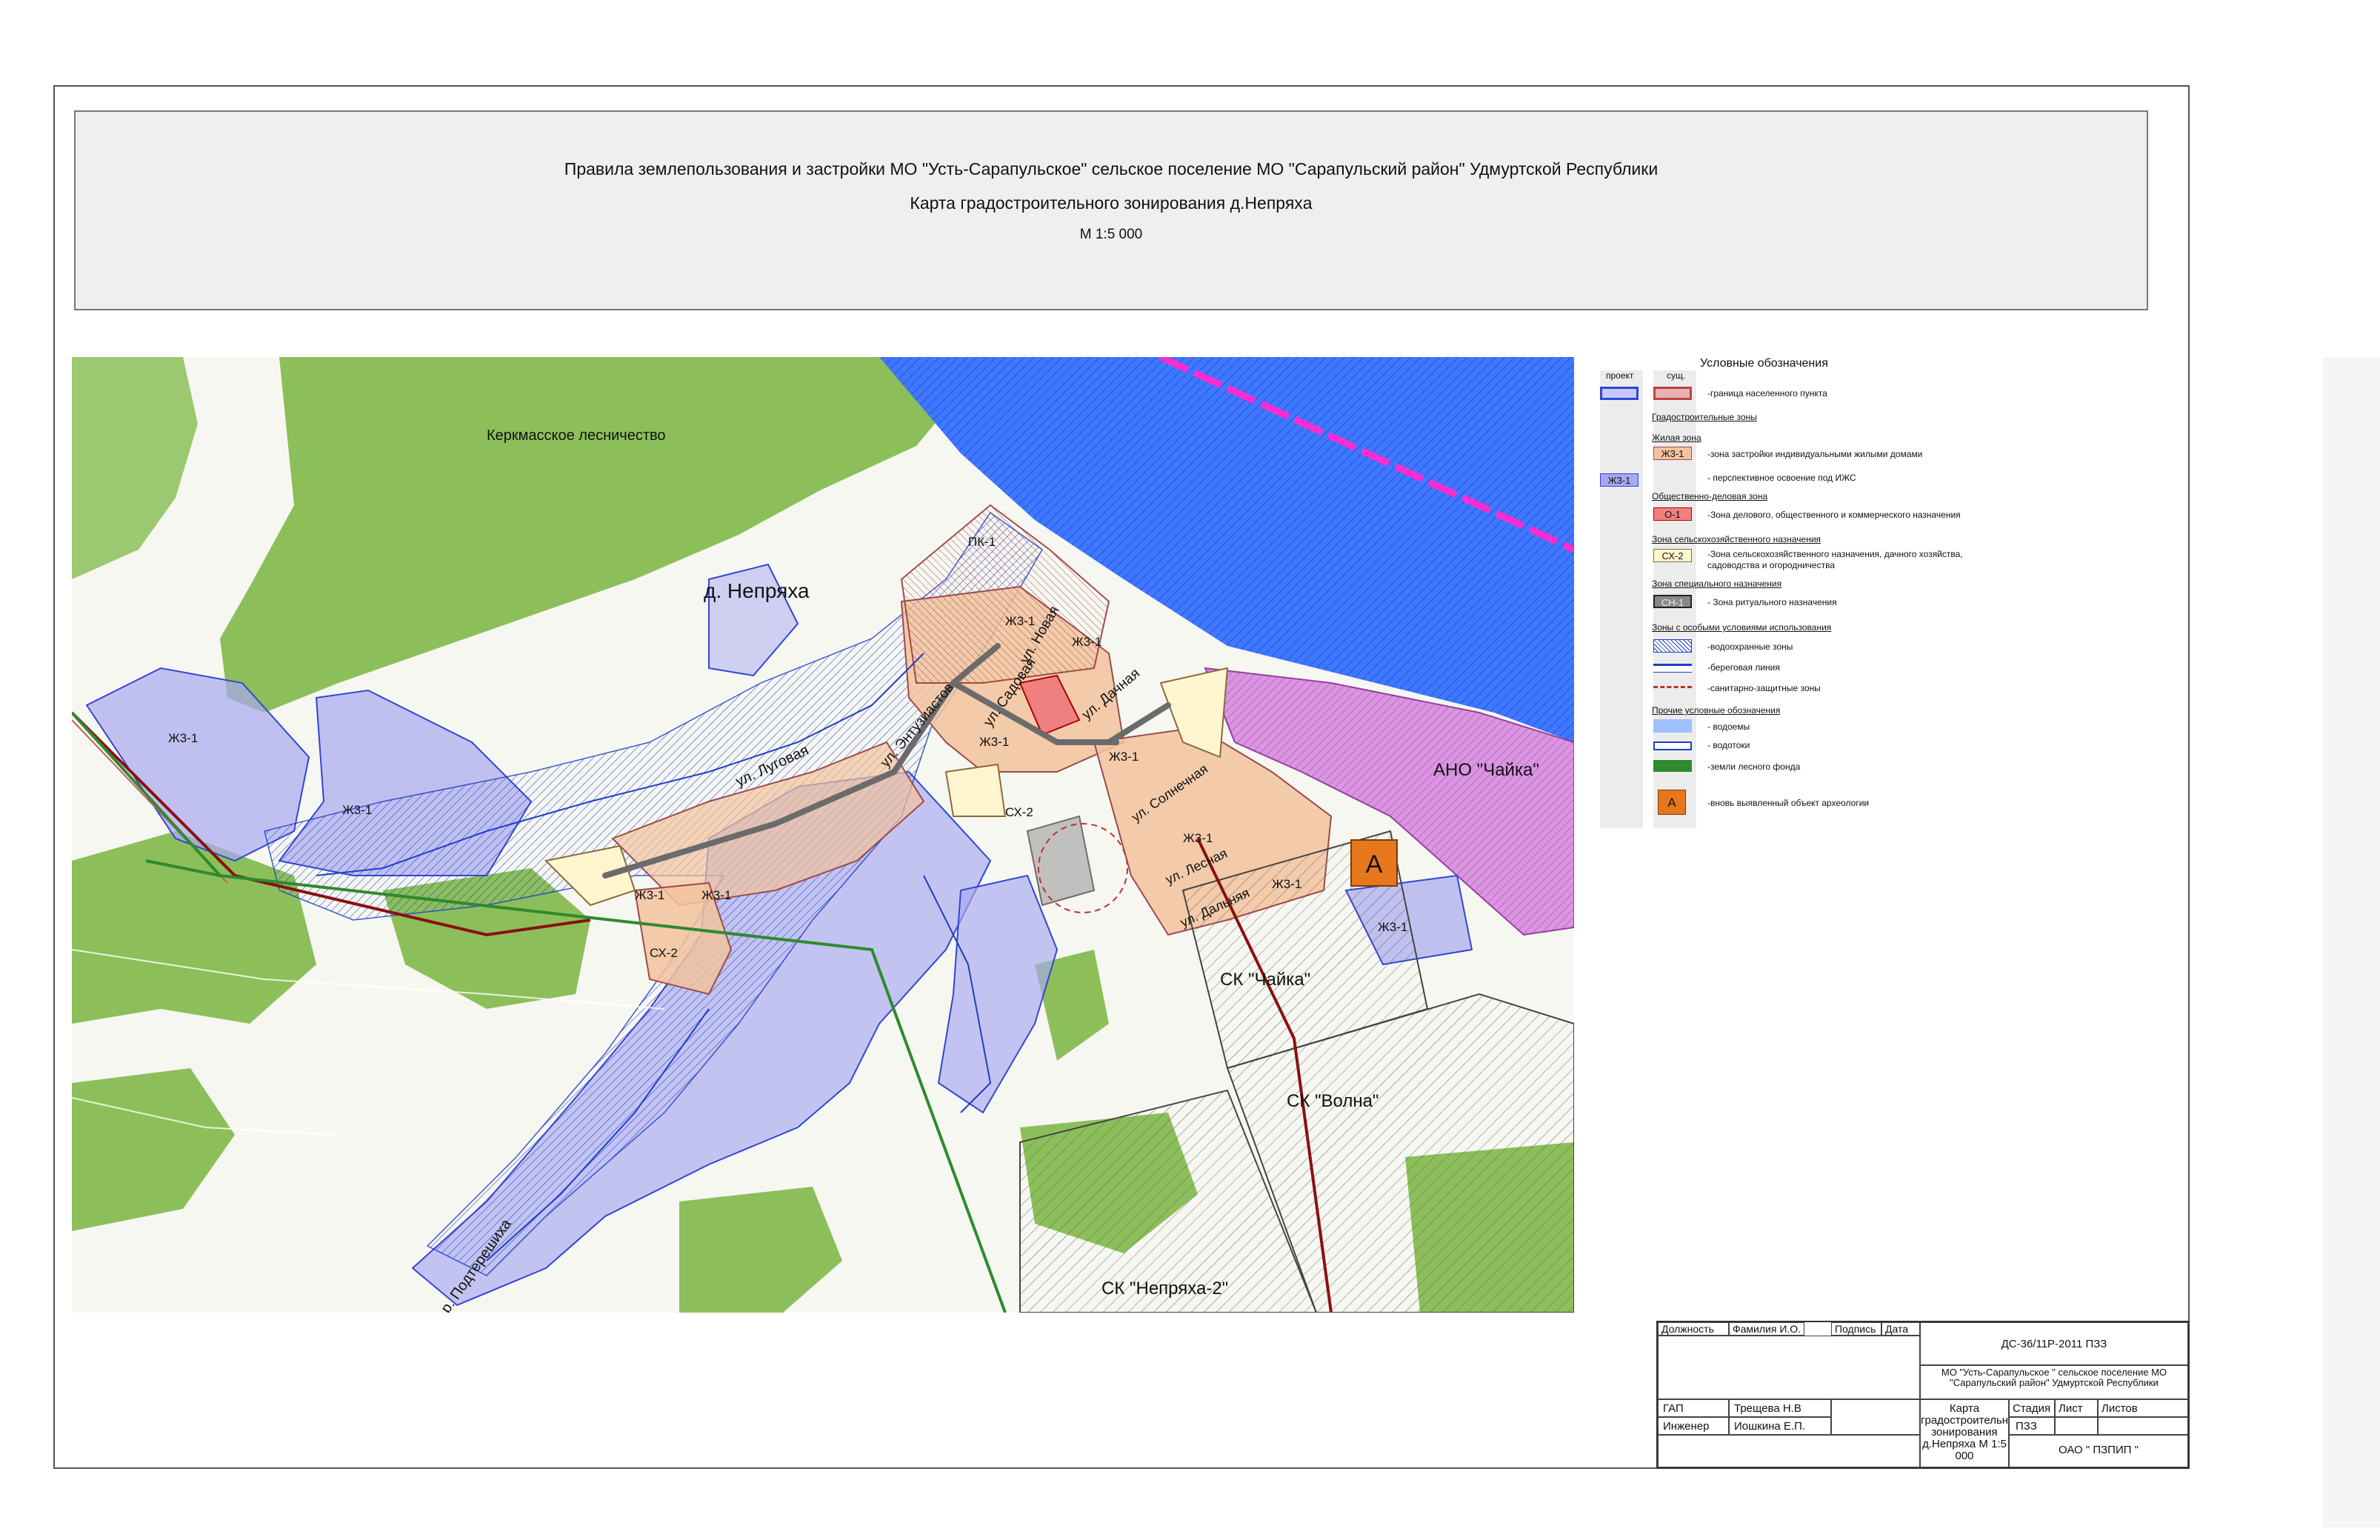 The image size is (2380, 1540). Describe the element at coordinates (1744, 667) in the screenshot. I see `legend-shore-line: -береговая линия` at that location.